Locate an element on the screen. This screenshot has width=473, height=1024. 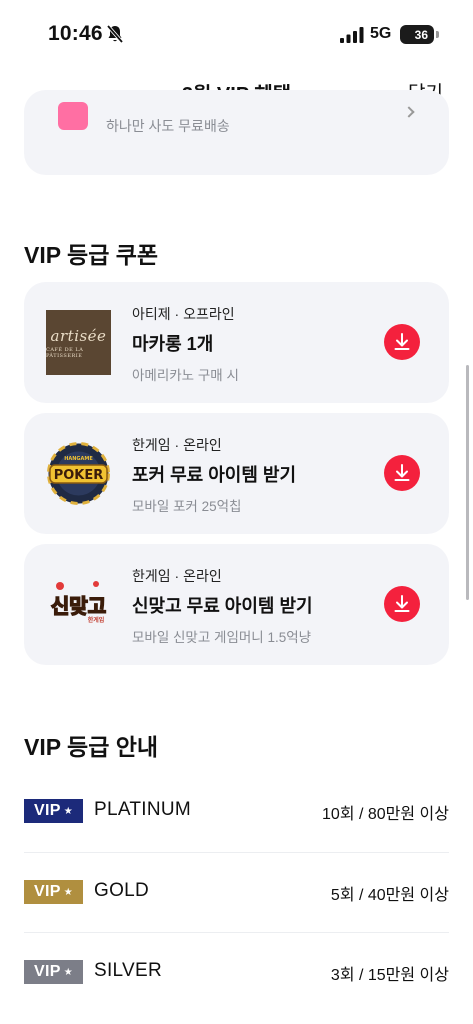
shinmatgo-logo-subtext: 한게임 is located at coordinates (96, 620).